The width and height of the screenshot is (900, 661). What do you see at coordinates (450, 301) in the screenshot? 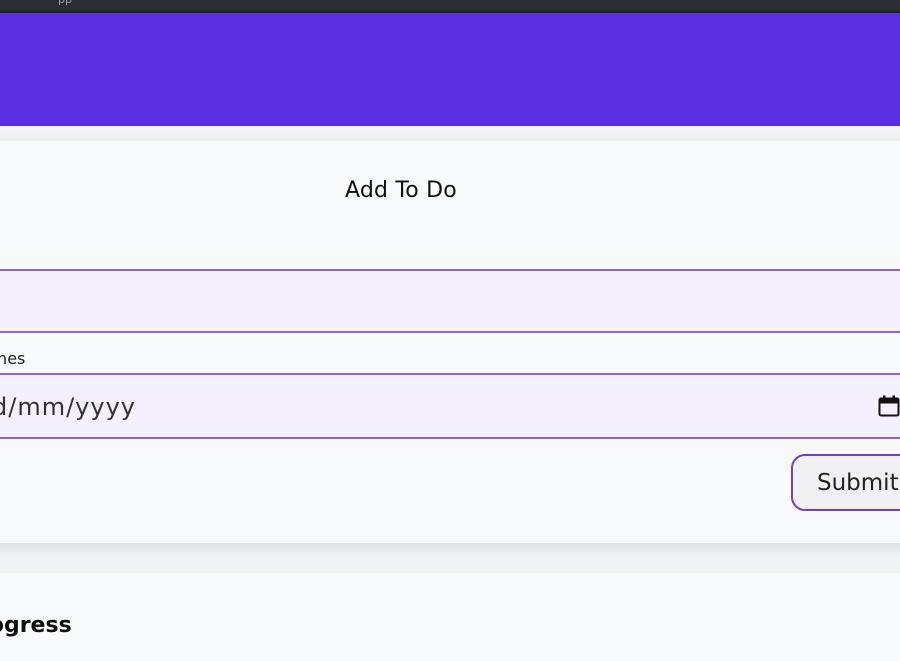
I see `todo-input` at bounding box center [450, 301].